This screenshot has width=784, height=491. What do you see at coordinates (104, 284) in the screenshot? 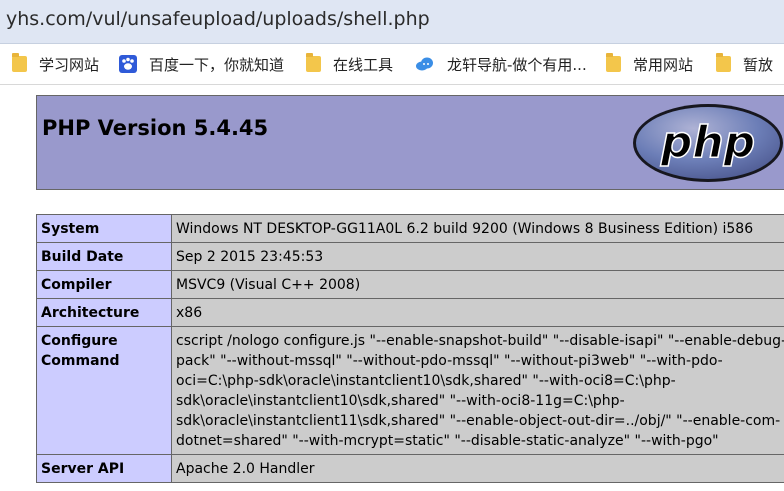
I see `row-key: Compiler` at bounding box center [104, 284].